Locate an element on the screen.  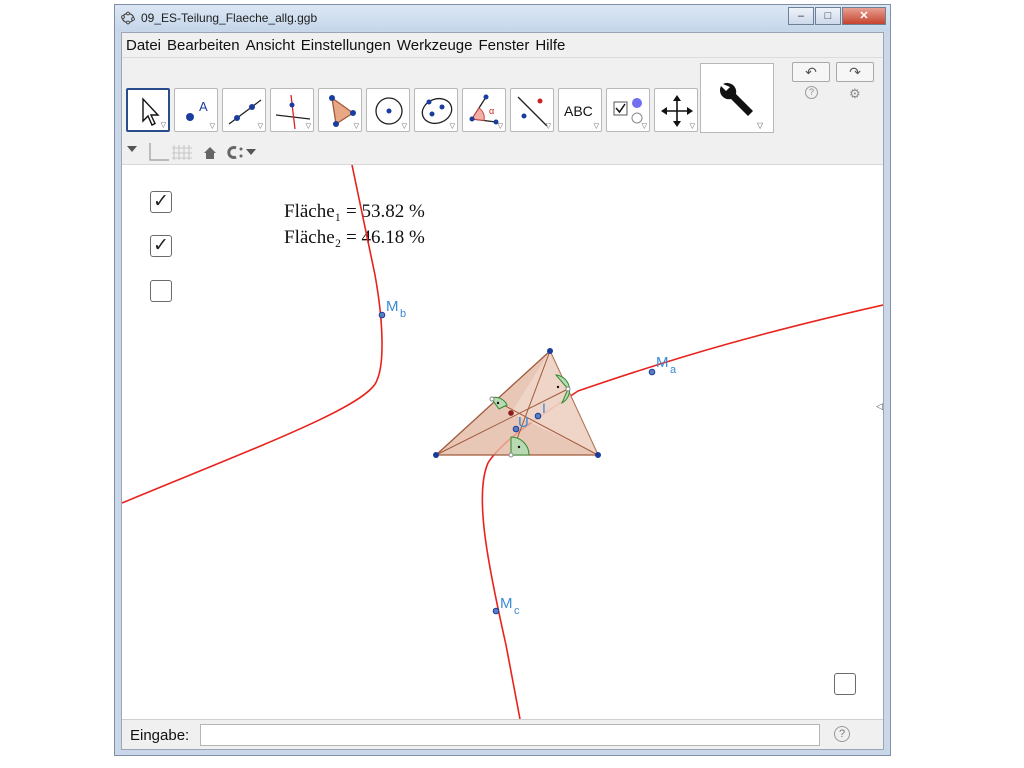
point-capture-icon is located at coordinates (232, 152).